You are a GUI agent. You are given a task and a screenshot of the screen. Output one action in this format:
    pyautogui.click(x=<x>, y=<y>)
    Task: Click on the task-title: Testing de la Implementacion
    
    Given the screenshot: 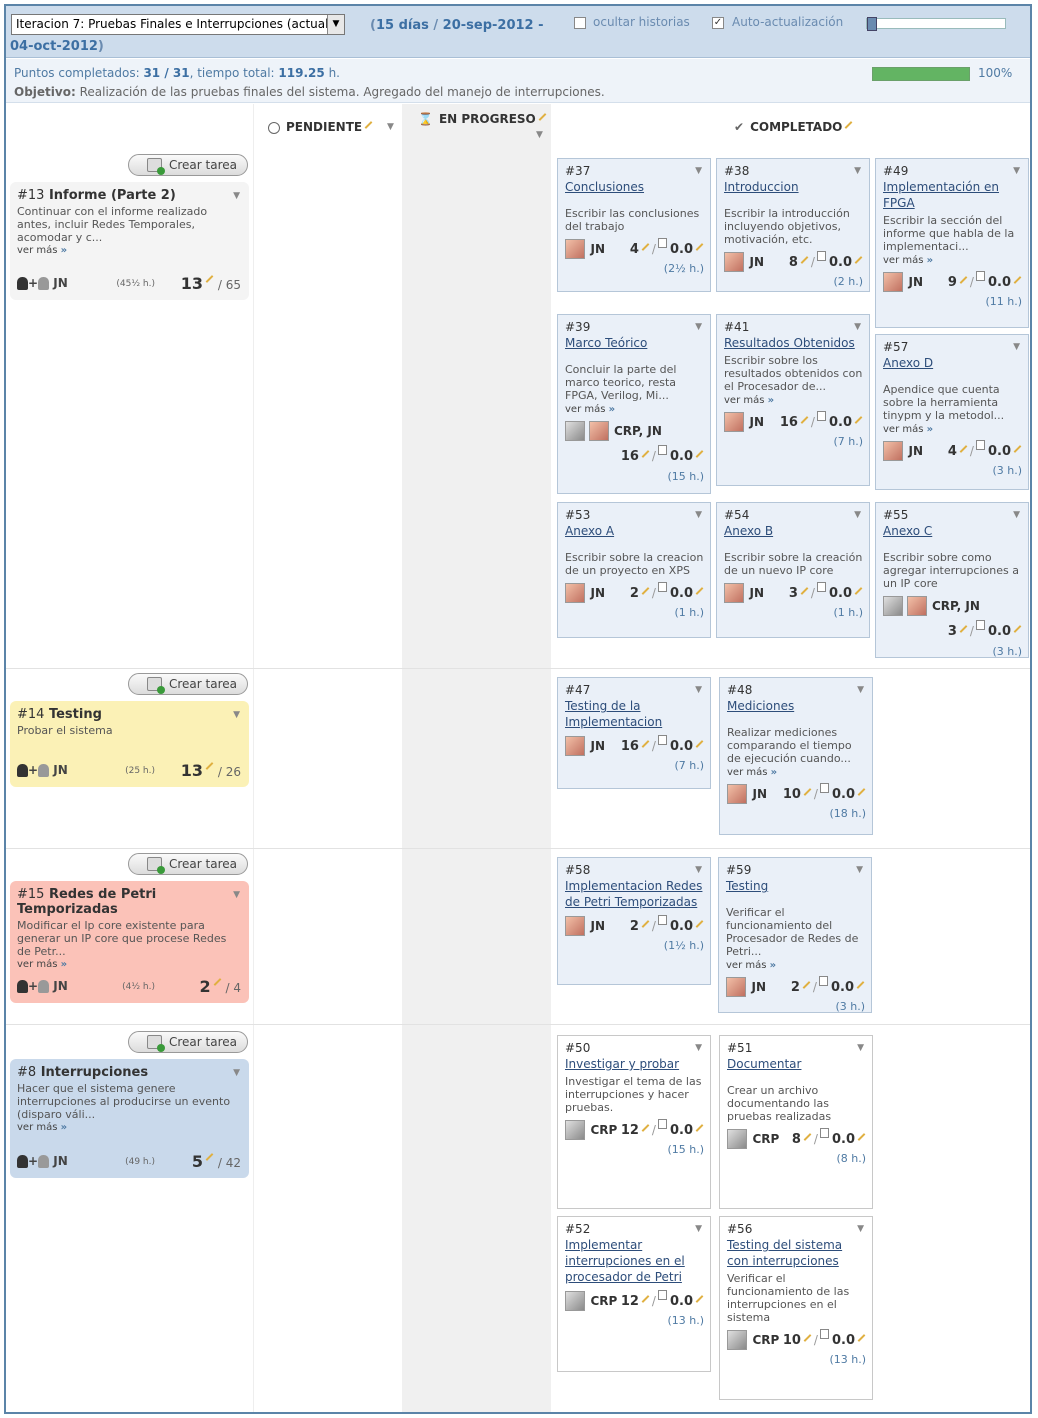 What is the action you would take?
    pyautogui.click(x=634, y=714)
    